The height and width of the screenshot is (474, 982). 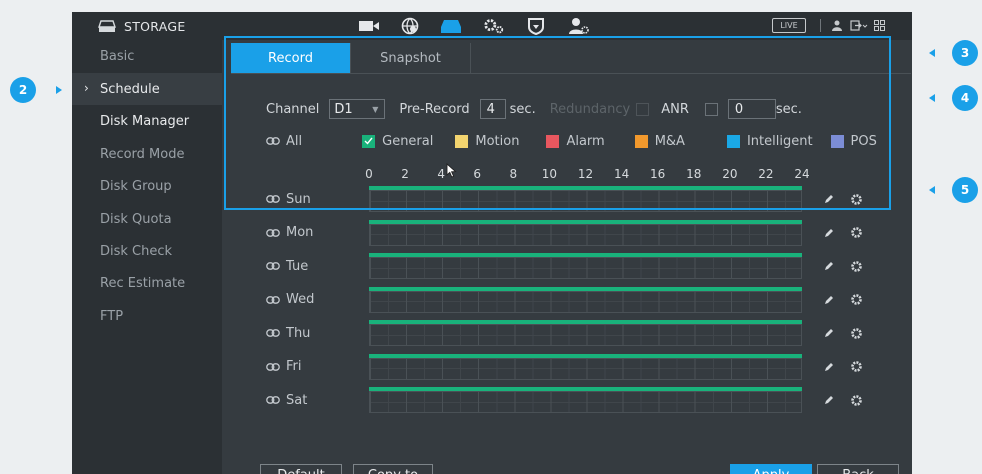 What do you see at coordinates (289, 233) in the screenshot?
I see `day-label-mon: Mon` at bounding box center [289, 233].